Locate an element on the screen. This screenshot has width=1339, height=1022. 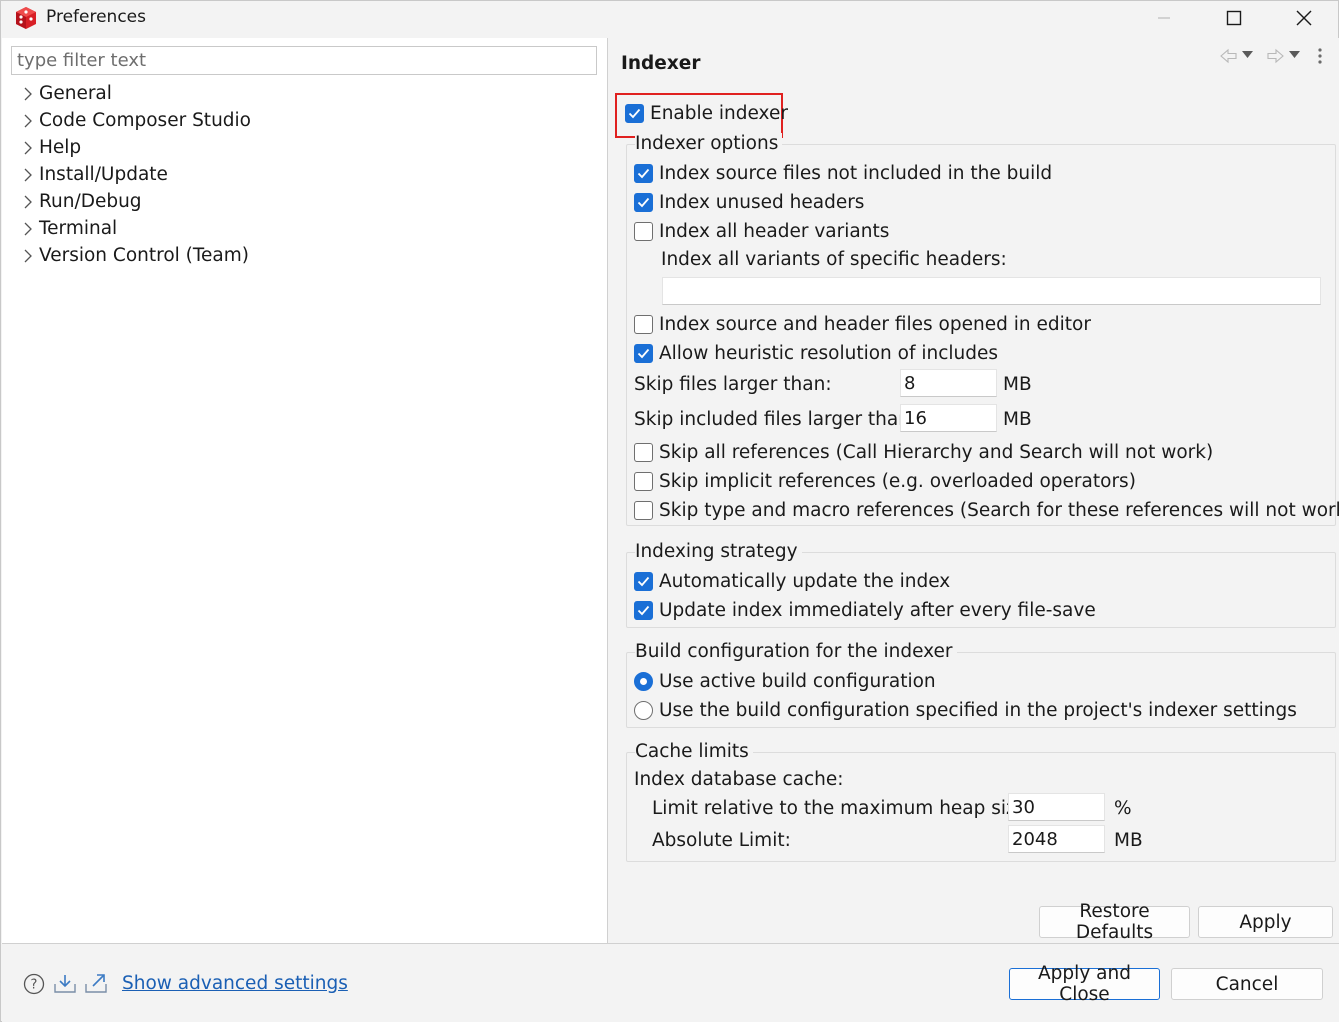
absolute-limit-unit: MB is located at coordinates (1128, 840).